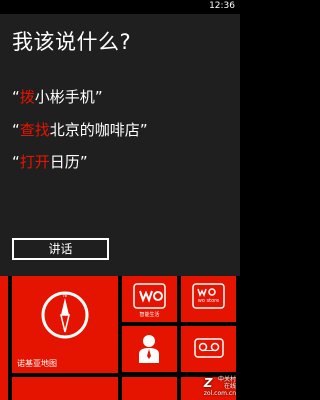 Image resolution: width=320 pixels, height=400 pixels. I want to click on status-time: 12:36, so click(222, 6).